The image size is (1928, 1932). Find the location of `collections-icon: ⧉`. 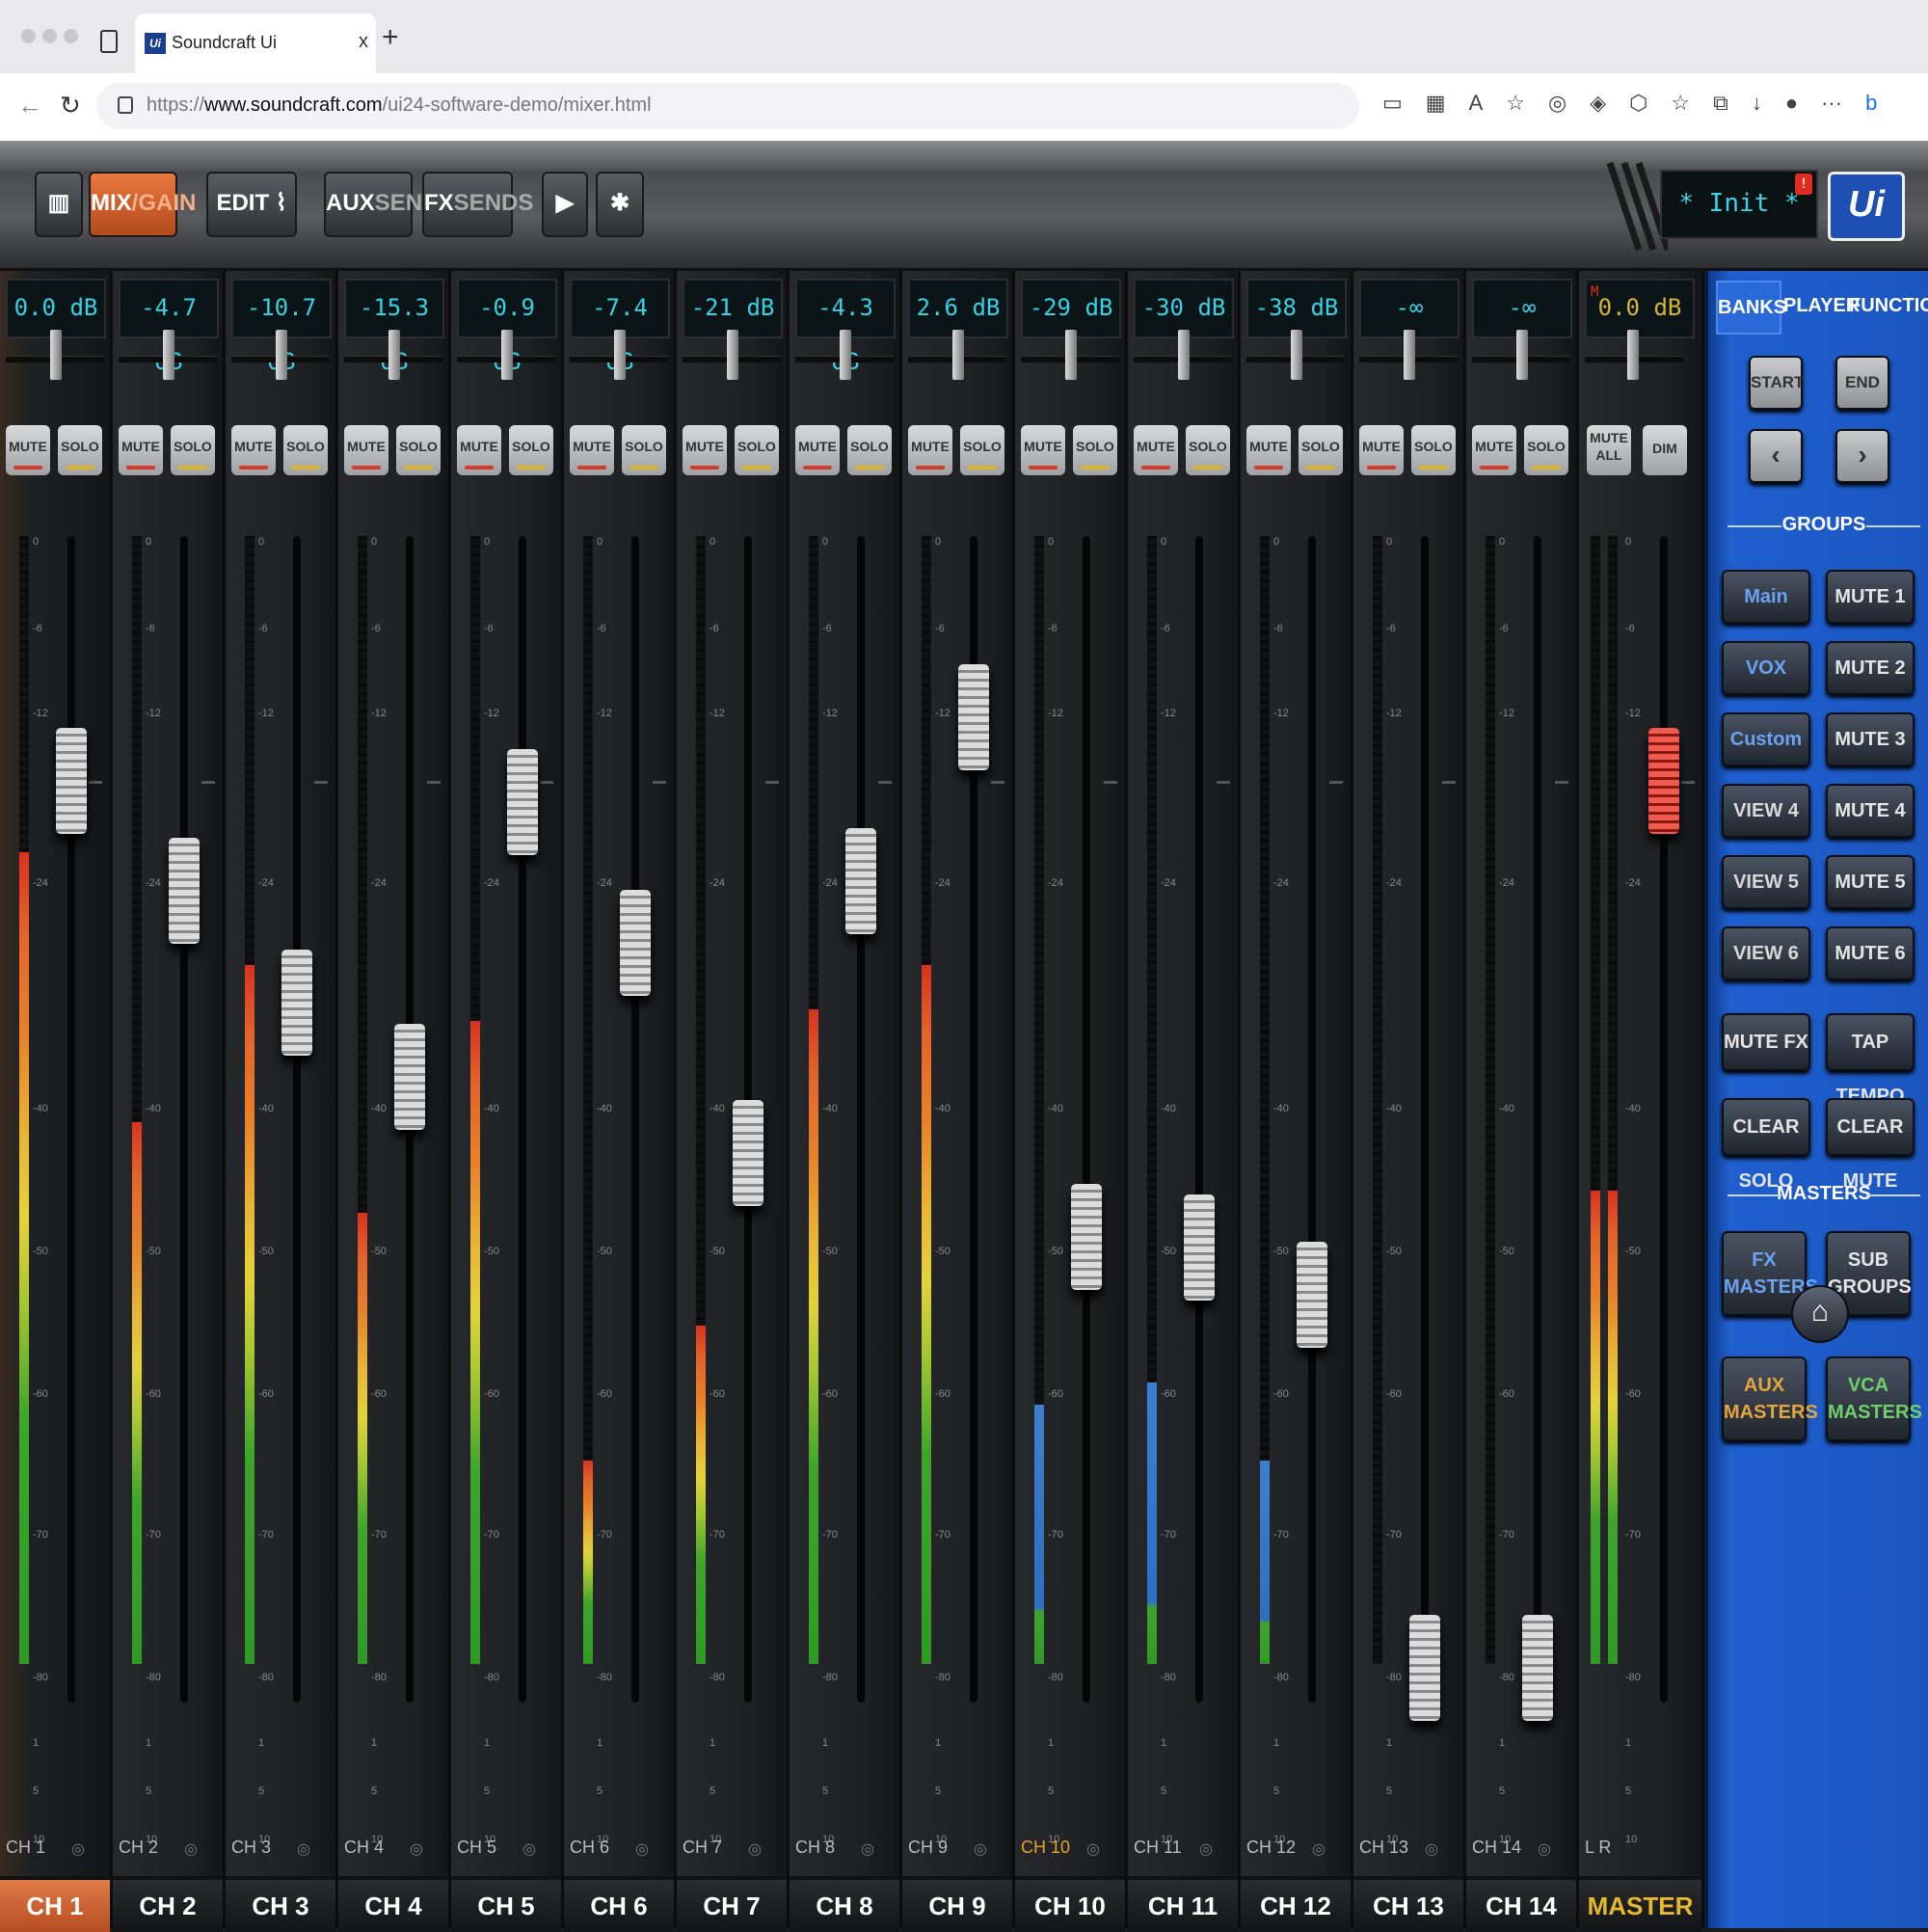

collections-icon: ⧉ is located at coordinates (1721, 103).